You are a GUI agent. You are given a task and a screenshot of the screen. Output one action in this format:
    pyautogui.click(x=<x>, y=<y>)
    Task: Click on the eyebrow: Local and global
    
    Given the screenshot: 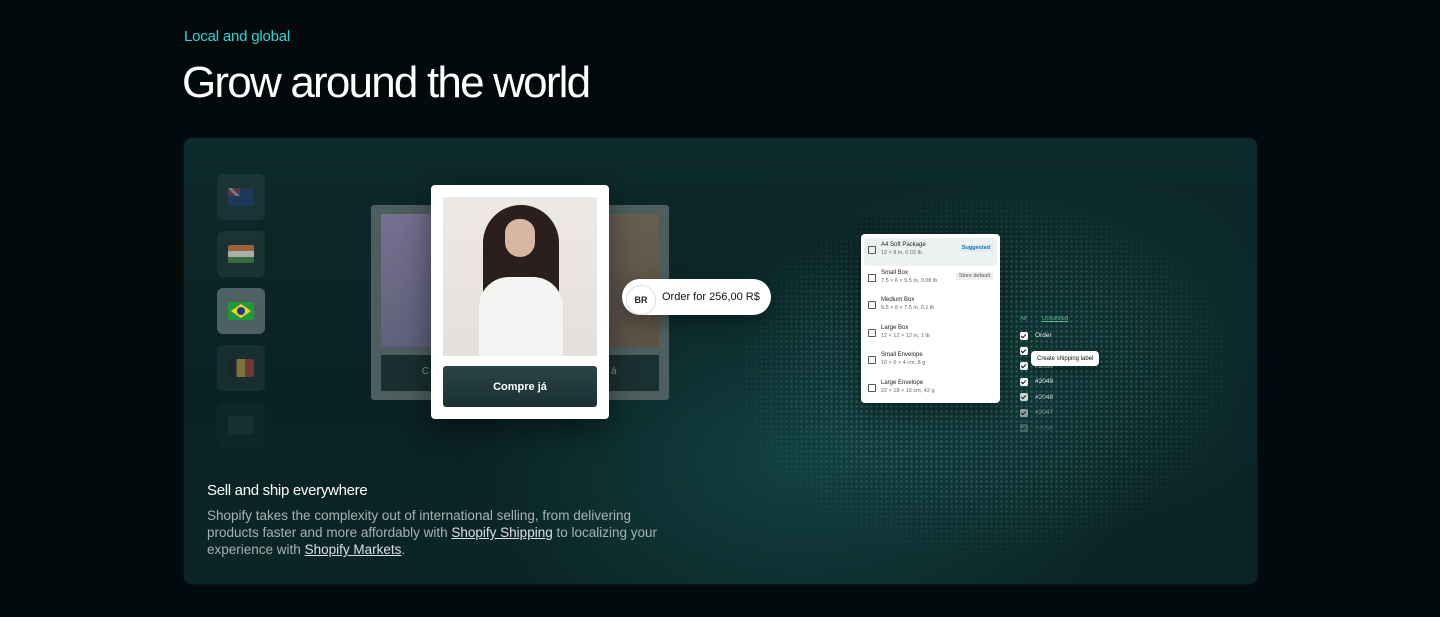 What is the action you would take?
    pyautogui.click(x=237, y=36)
    